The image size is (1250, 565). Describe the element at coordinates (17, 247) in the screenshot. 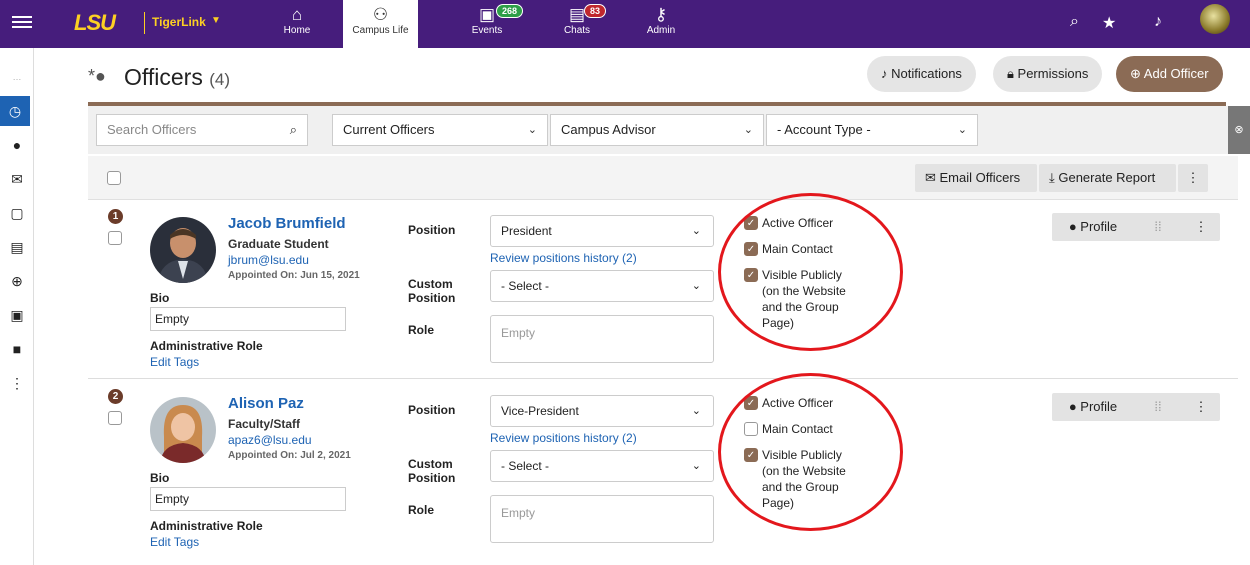

I see `clipboard-icon: ▤` at that location.